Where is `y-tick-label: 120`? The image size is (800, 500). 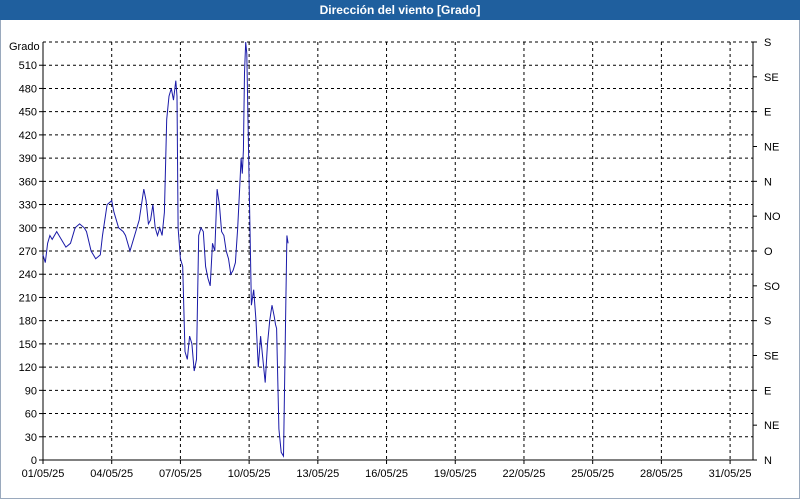 y-tick-label: 120 is located at coordinates (28, 368).